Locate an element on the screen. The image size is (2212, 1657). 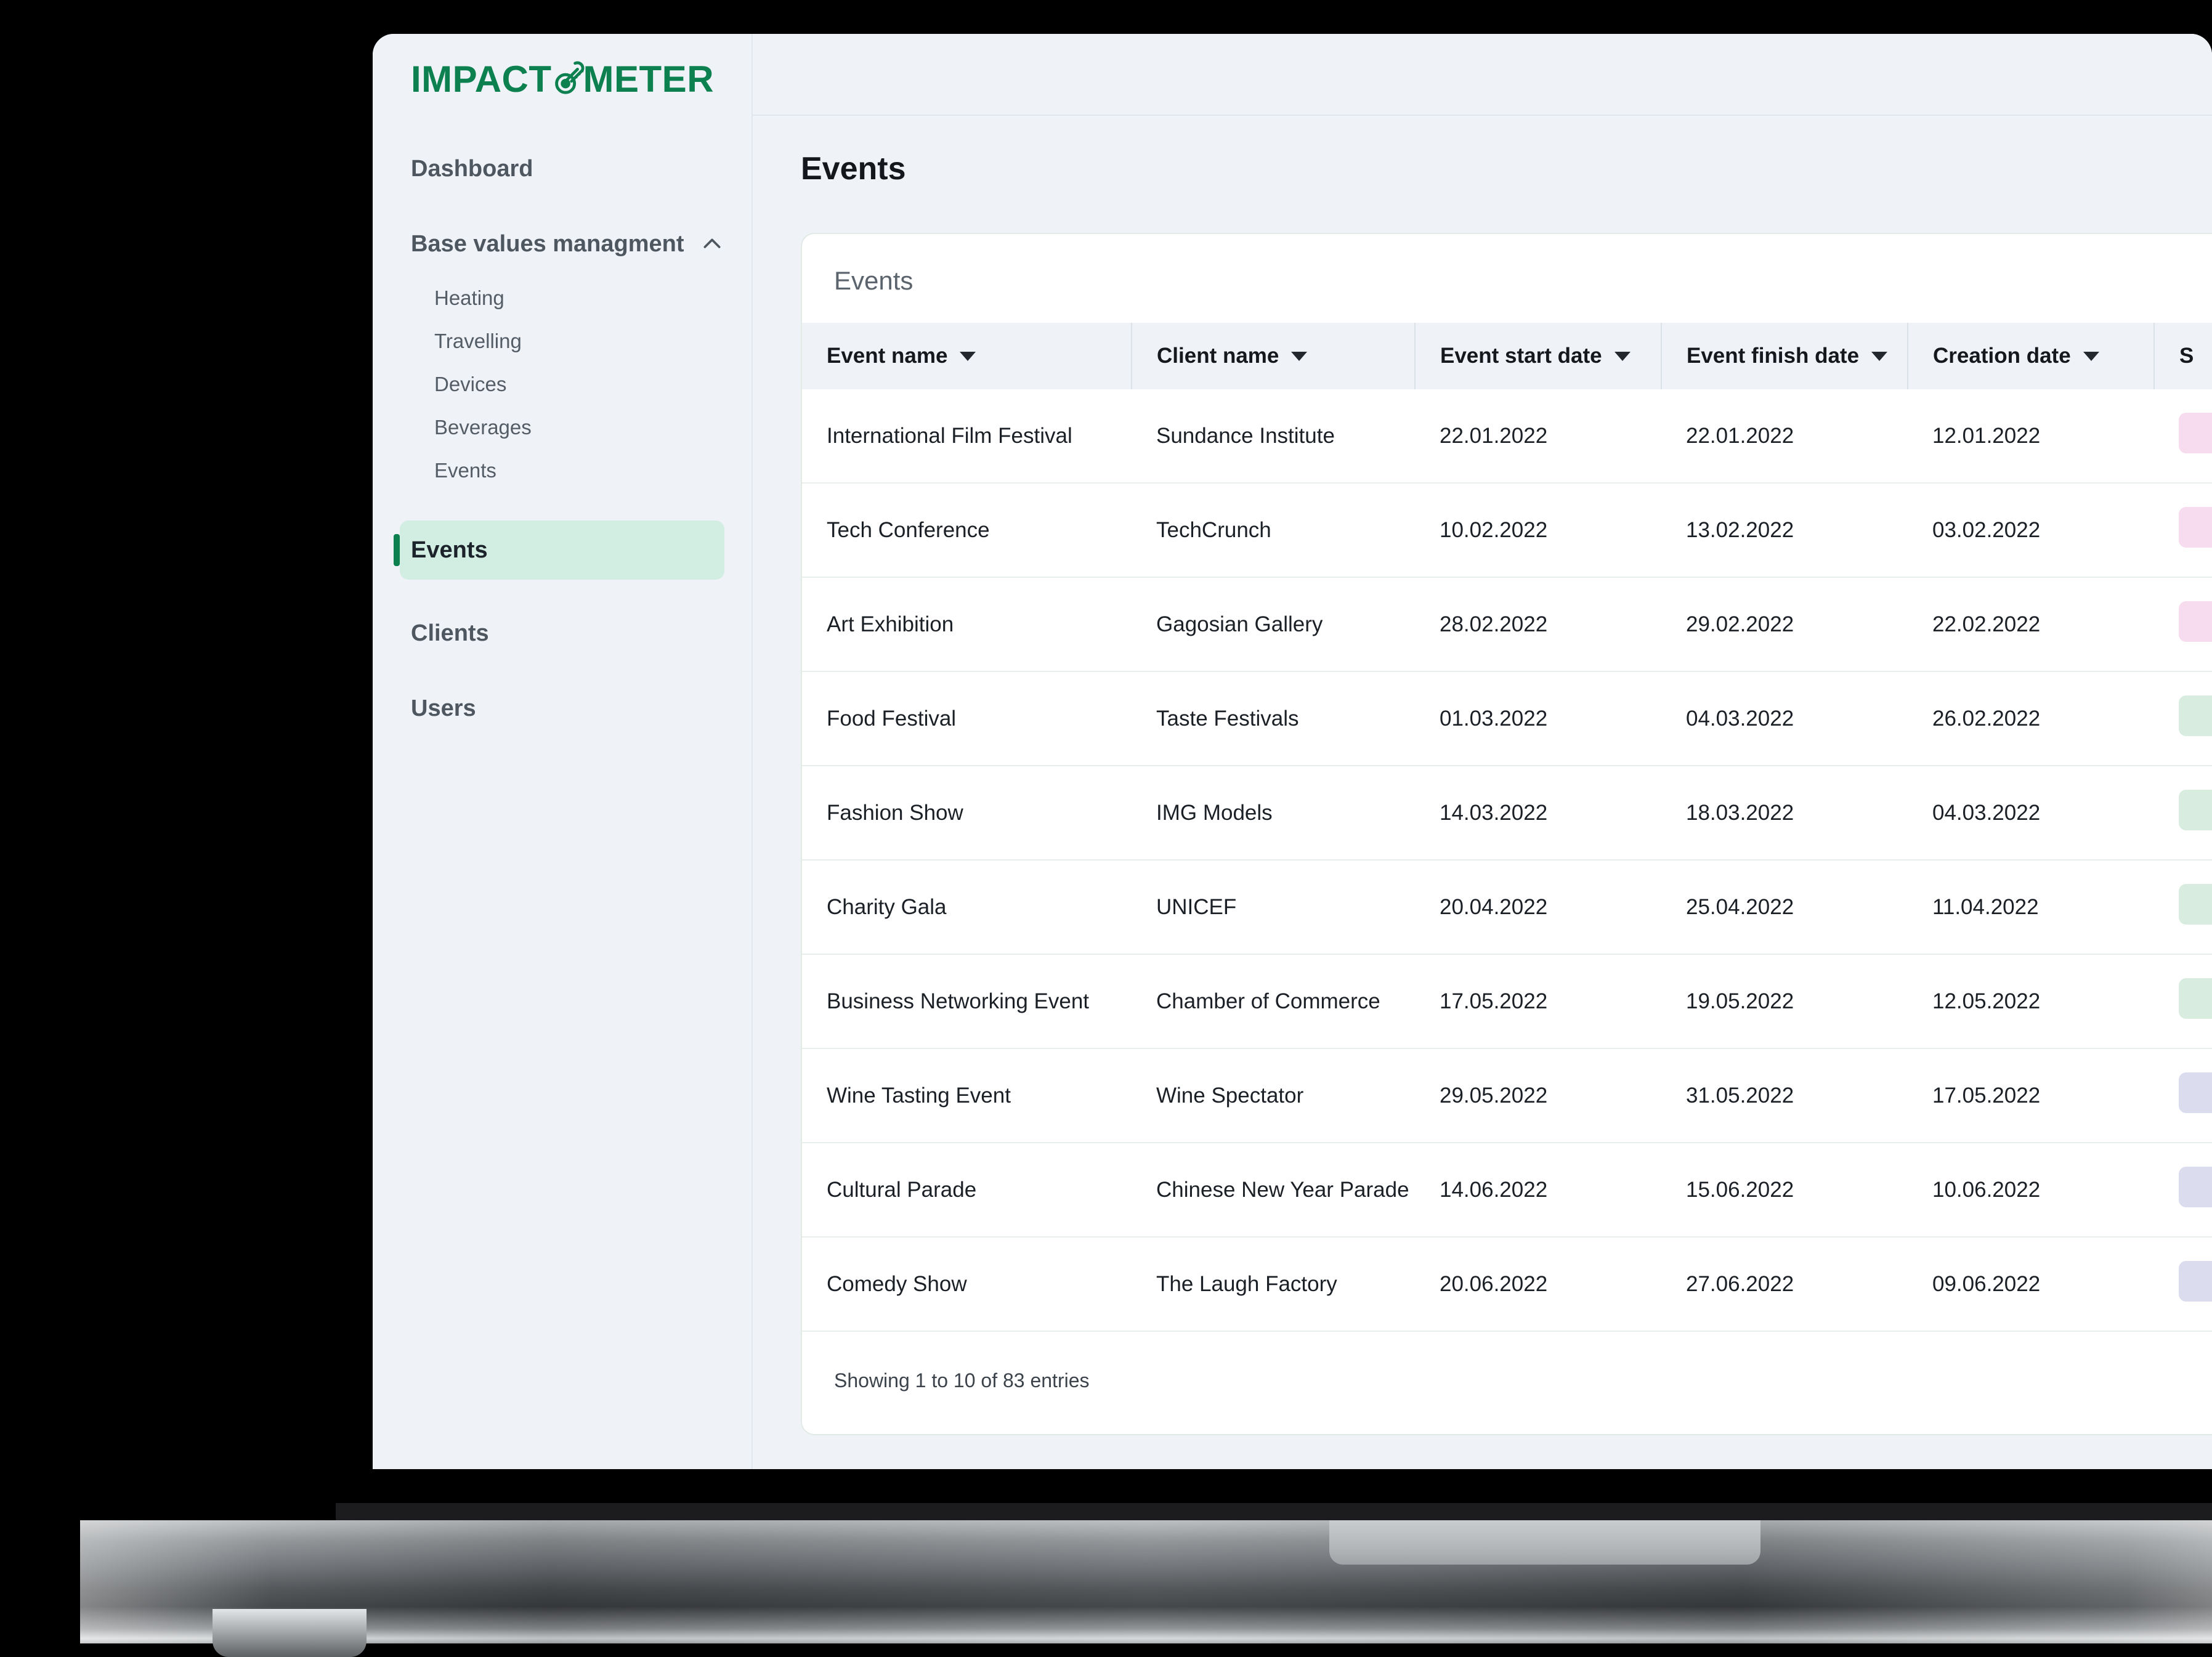
event-finish-date-cell: 27.06.2022 is located at coordinates (1784, 1284).